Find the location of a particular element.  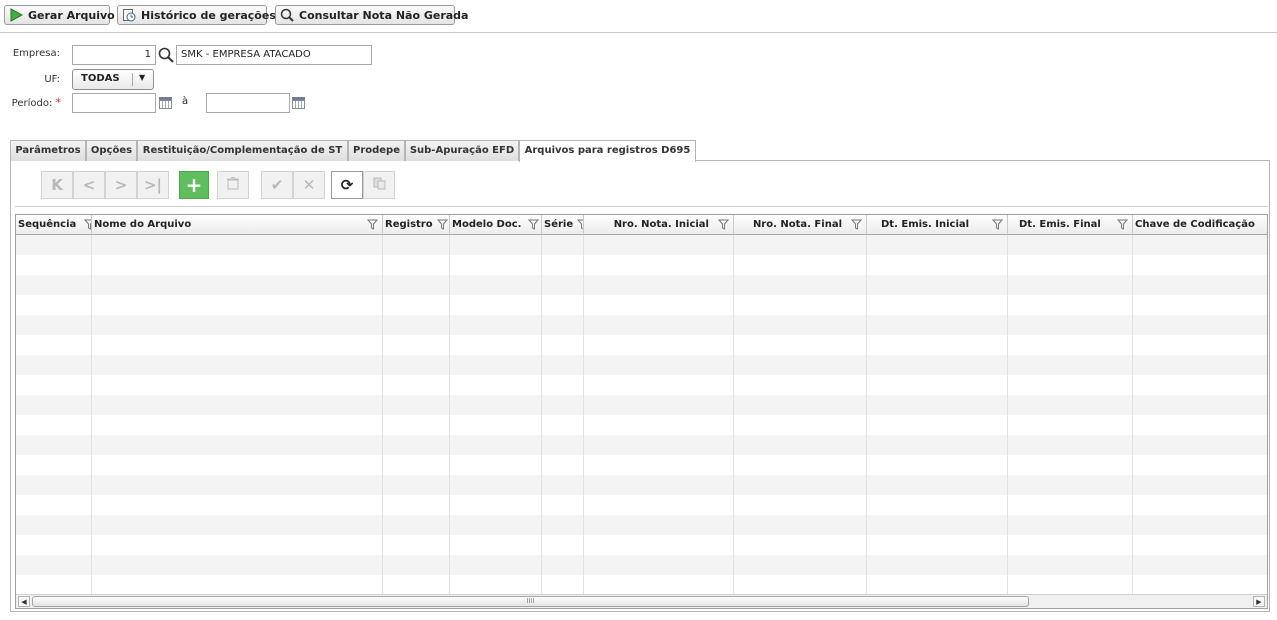

column-header-registro: Registro is located at coordinates (416, 225).